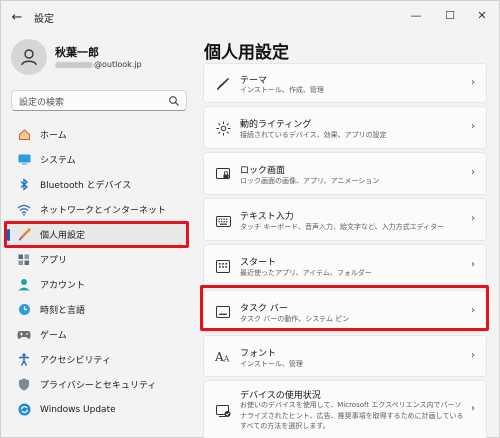 The width and height of the screenshot is (500, 438). What do you see at coordinates (342, 227) in the screenshot?
I see `card-subtitle: タッチ キーボード、音声入力、絵文字など、入力方式エディター` at bounding box center [342, 227].